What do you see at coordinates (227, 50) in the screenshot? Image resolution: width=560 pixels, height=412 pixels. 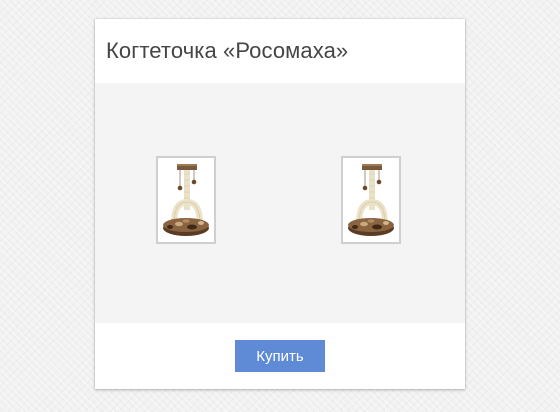 I see `product-title: Когтеточка «Росомаха»` at bounding box center [227, 50].